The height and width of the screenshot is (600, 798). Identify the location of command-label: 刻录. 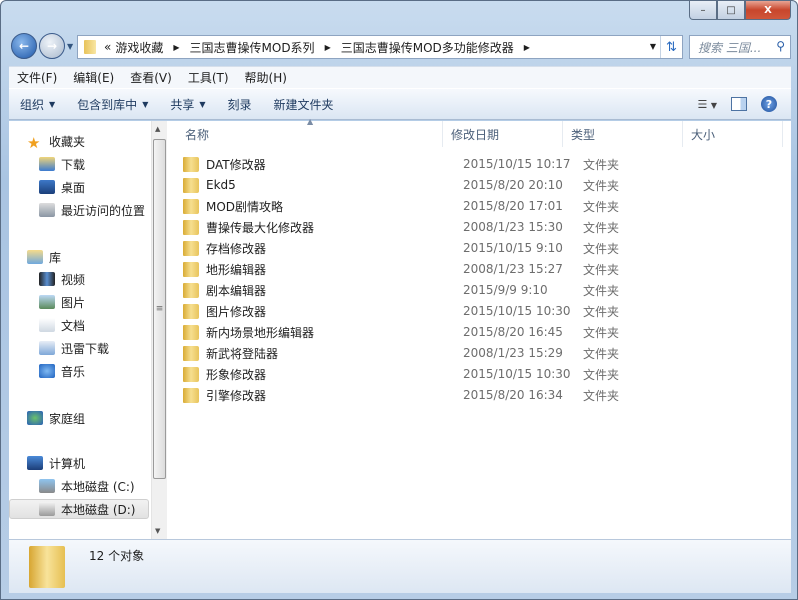
(239, 104).